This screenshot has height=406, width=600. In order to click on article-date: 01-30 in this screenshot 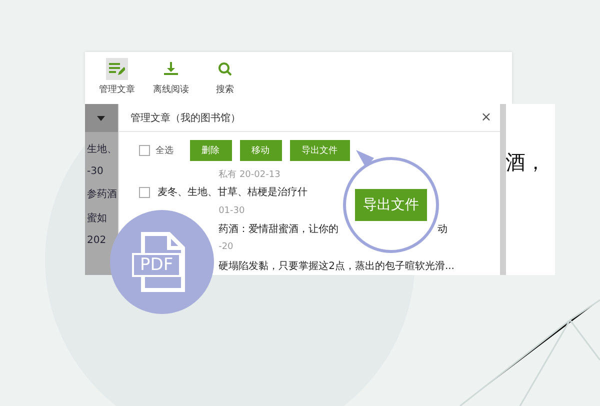, I will do `click(231, 211)`.